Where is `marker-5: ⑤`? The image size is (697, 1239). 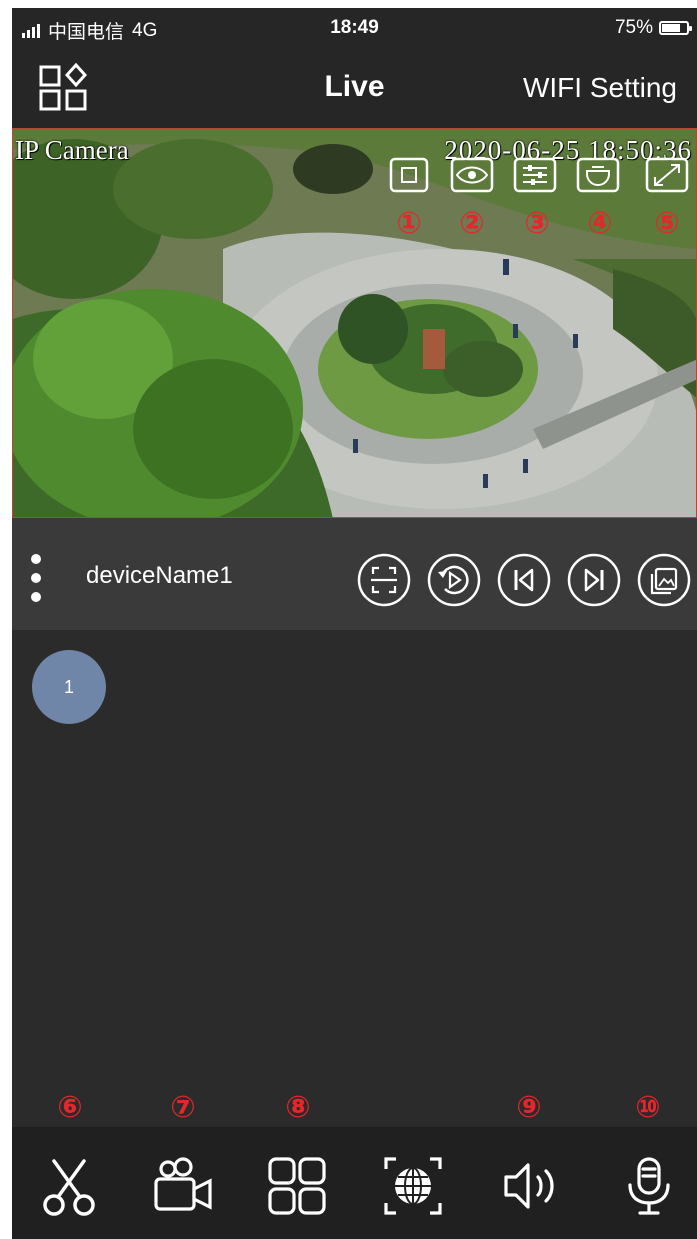
marker-5: ⑤ is located at coordinates (667, 223).